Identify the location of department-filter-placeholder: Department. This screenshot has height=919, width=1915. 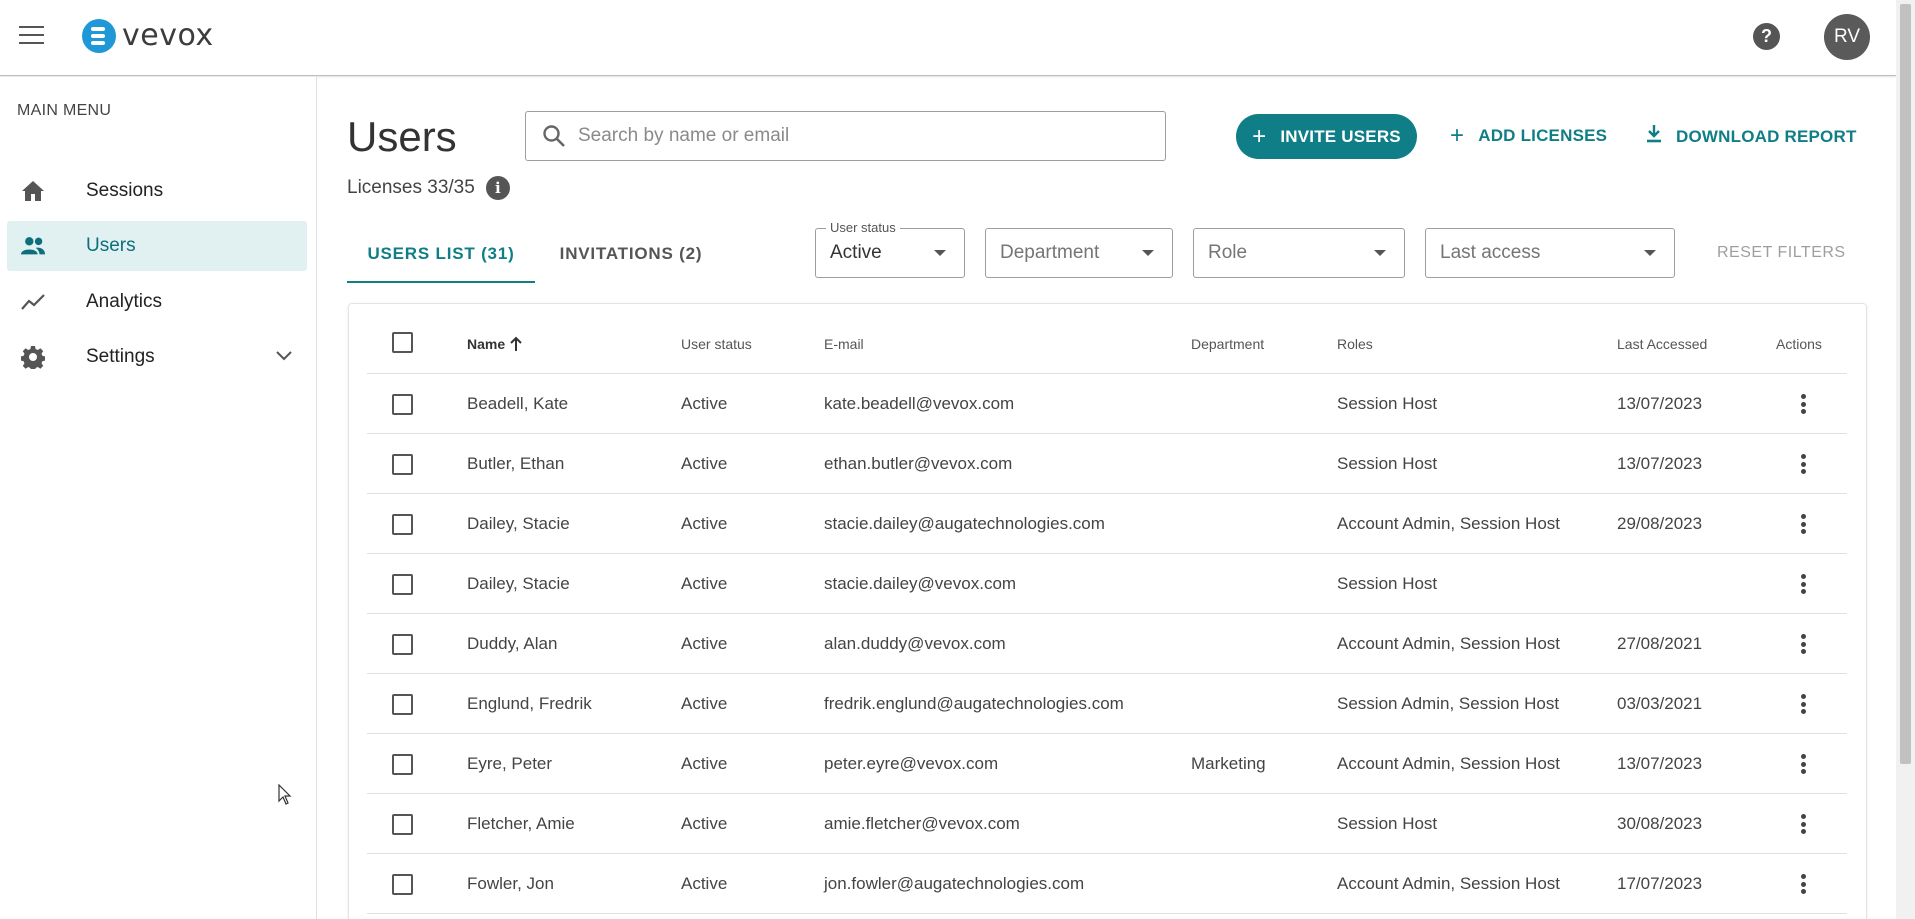
(1050, 252).